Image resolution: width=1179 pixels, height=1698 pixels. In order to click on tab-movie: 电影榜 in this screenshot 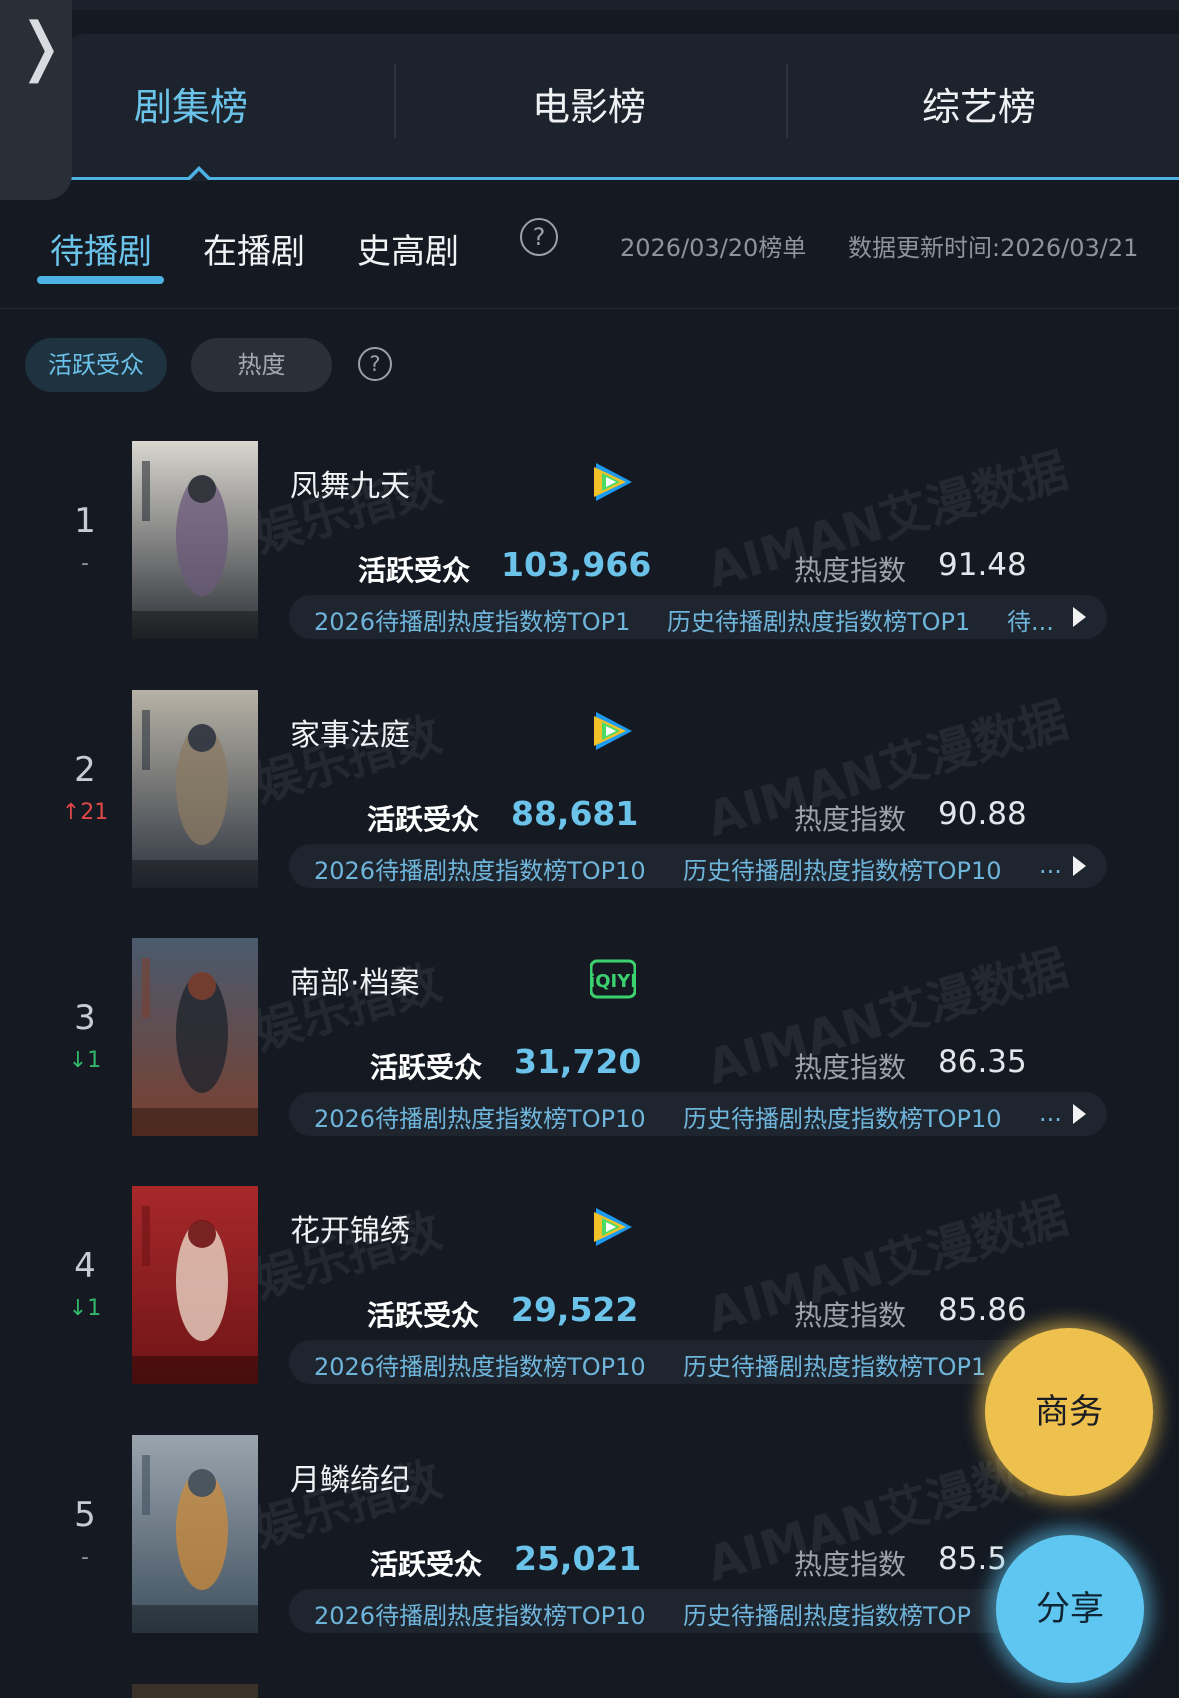, I will do `click(589, 103)`.